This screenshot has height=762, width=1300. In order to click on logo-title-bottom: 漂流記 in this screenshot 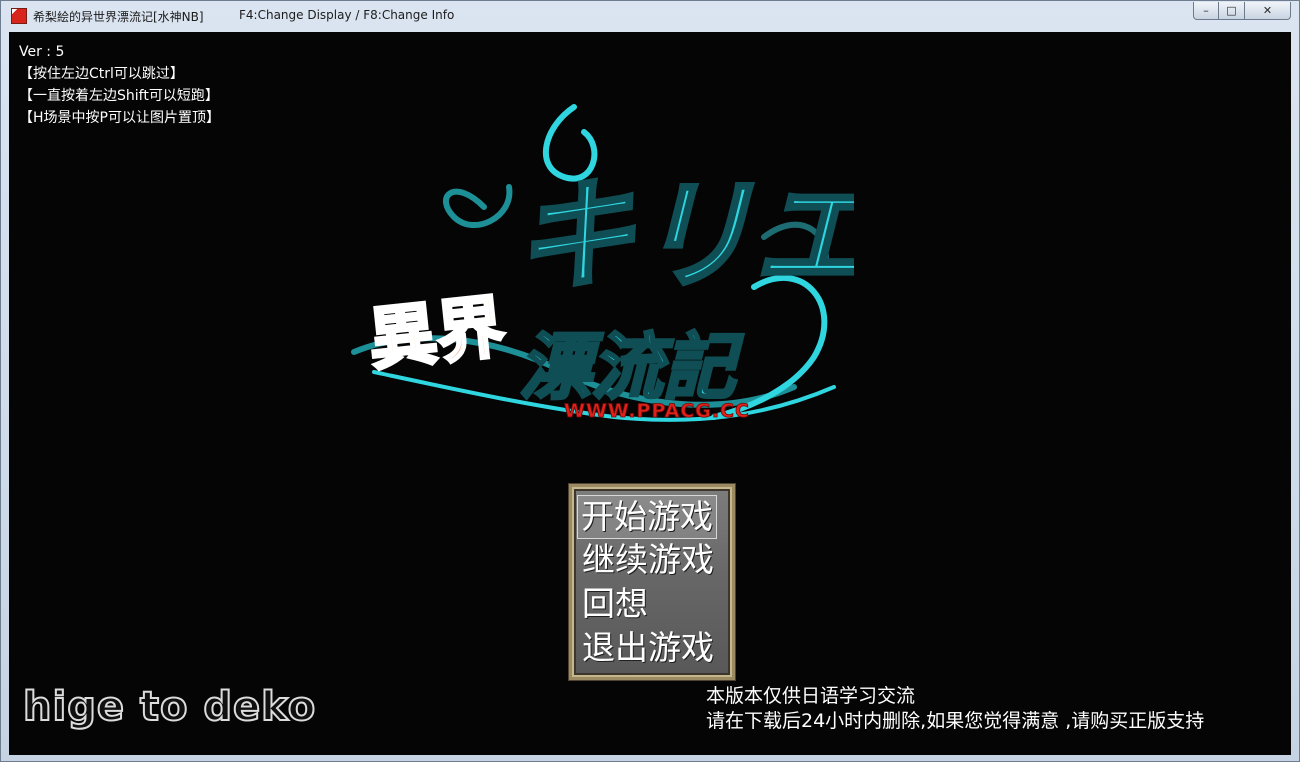, I will do `click(631, 366)`.